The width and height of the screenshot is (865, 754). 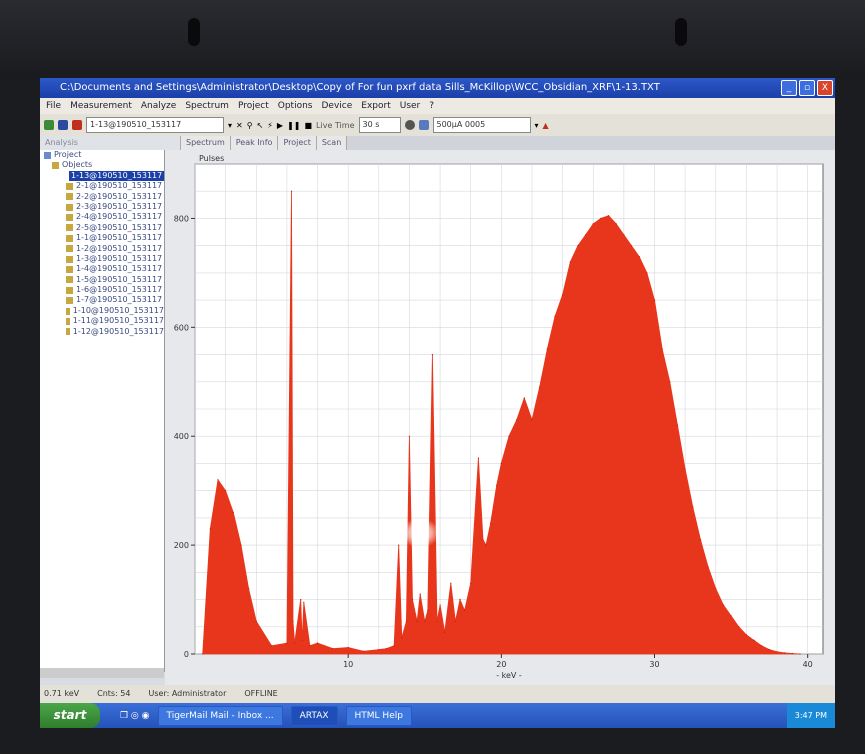 What do you see at coordinates (63, 125) in the screenshot?
I see `save-icon` at bounding box center [63, 125].